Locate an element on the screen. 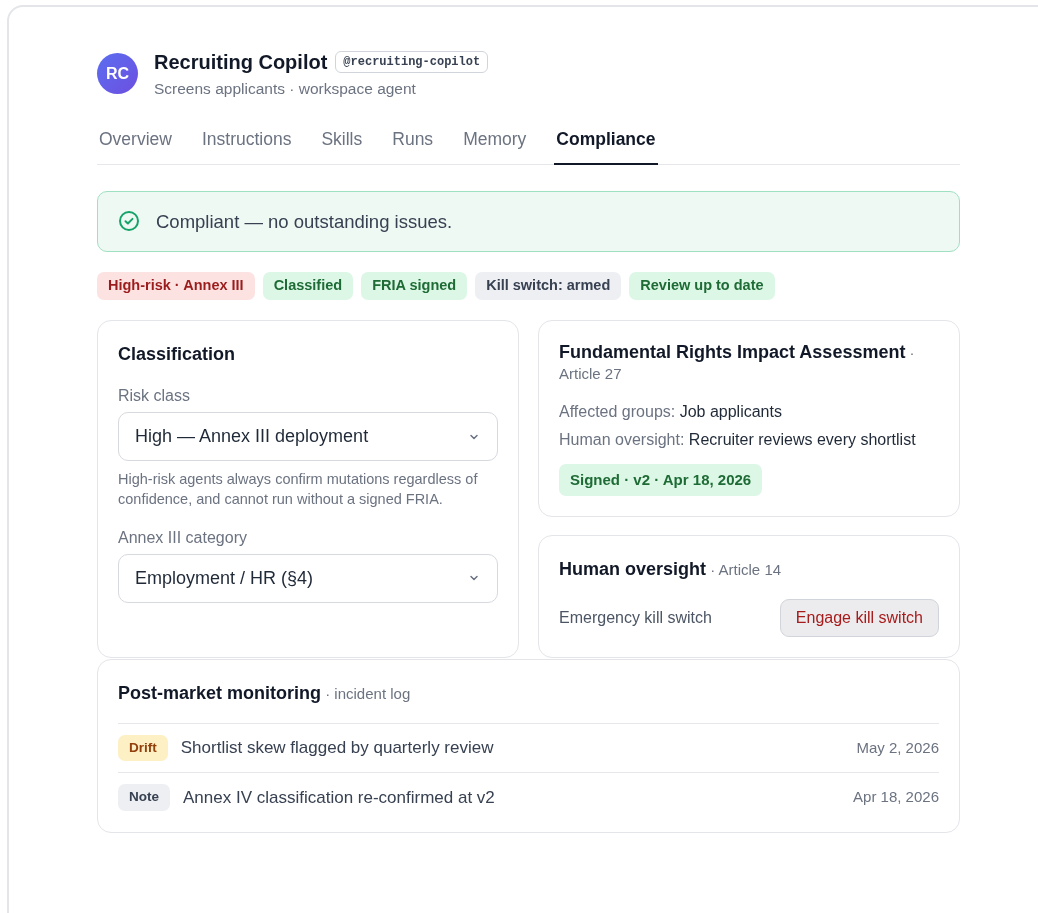  tab: Skills is located at coordinates (342, 141).